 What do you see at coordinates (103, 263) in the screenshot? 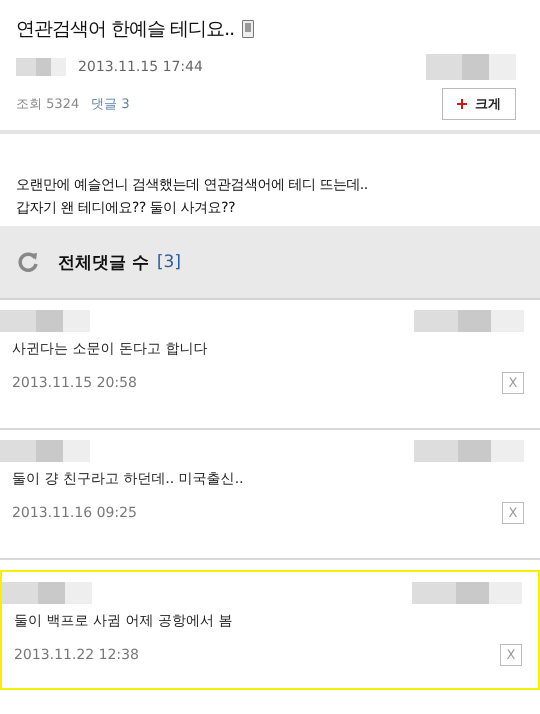
I see `comments-total-label: 전체댓글 수` at bounding box center [103, 263].